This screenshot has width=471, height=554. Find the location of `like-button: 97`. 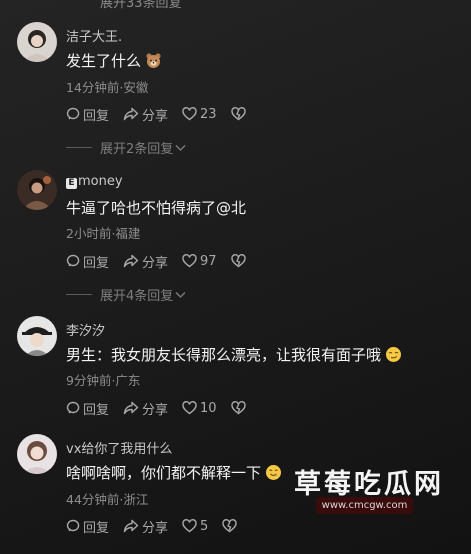

like-button: 97 is located at coordinates (199, 261).